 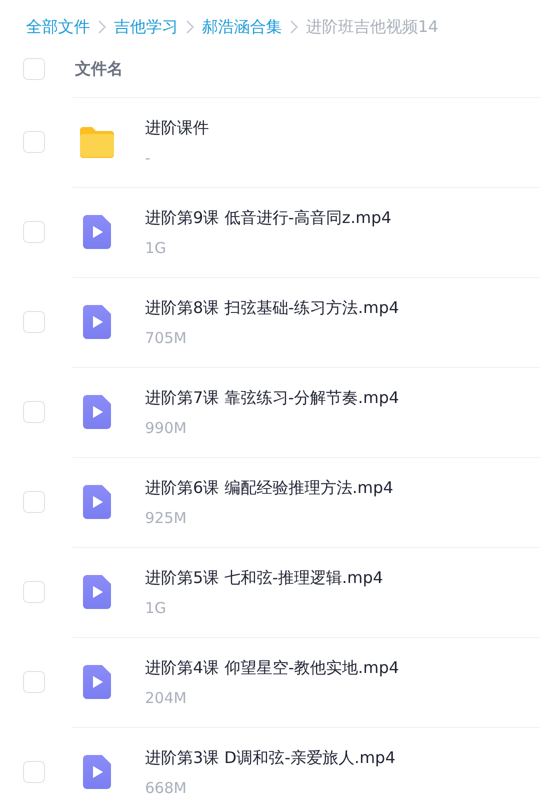 I want to click on file-name: 进阶第9课 低音进行-高音同z.mp4, so click(x=268, y=218).